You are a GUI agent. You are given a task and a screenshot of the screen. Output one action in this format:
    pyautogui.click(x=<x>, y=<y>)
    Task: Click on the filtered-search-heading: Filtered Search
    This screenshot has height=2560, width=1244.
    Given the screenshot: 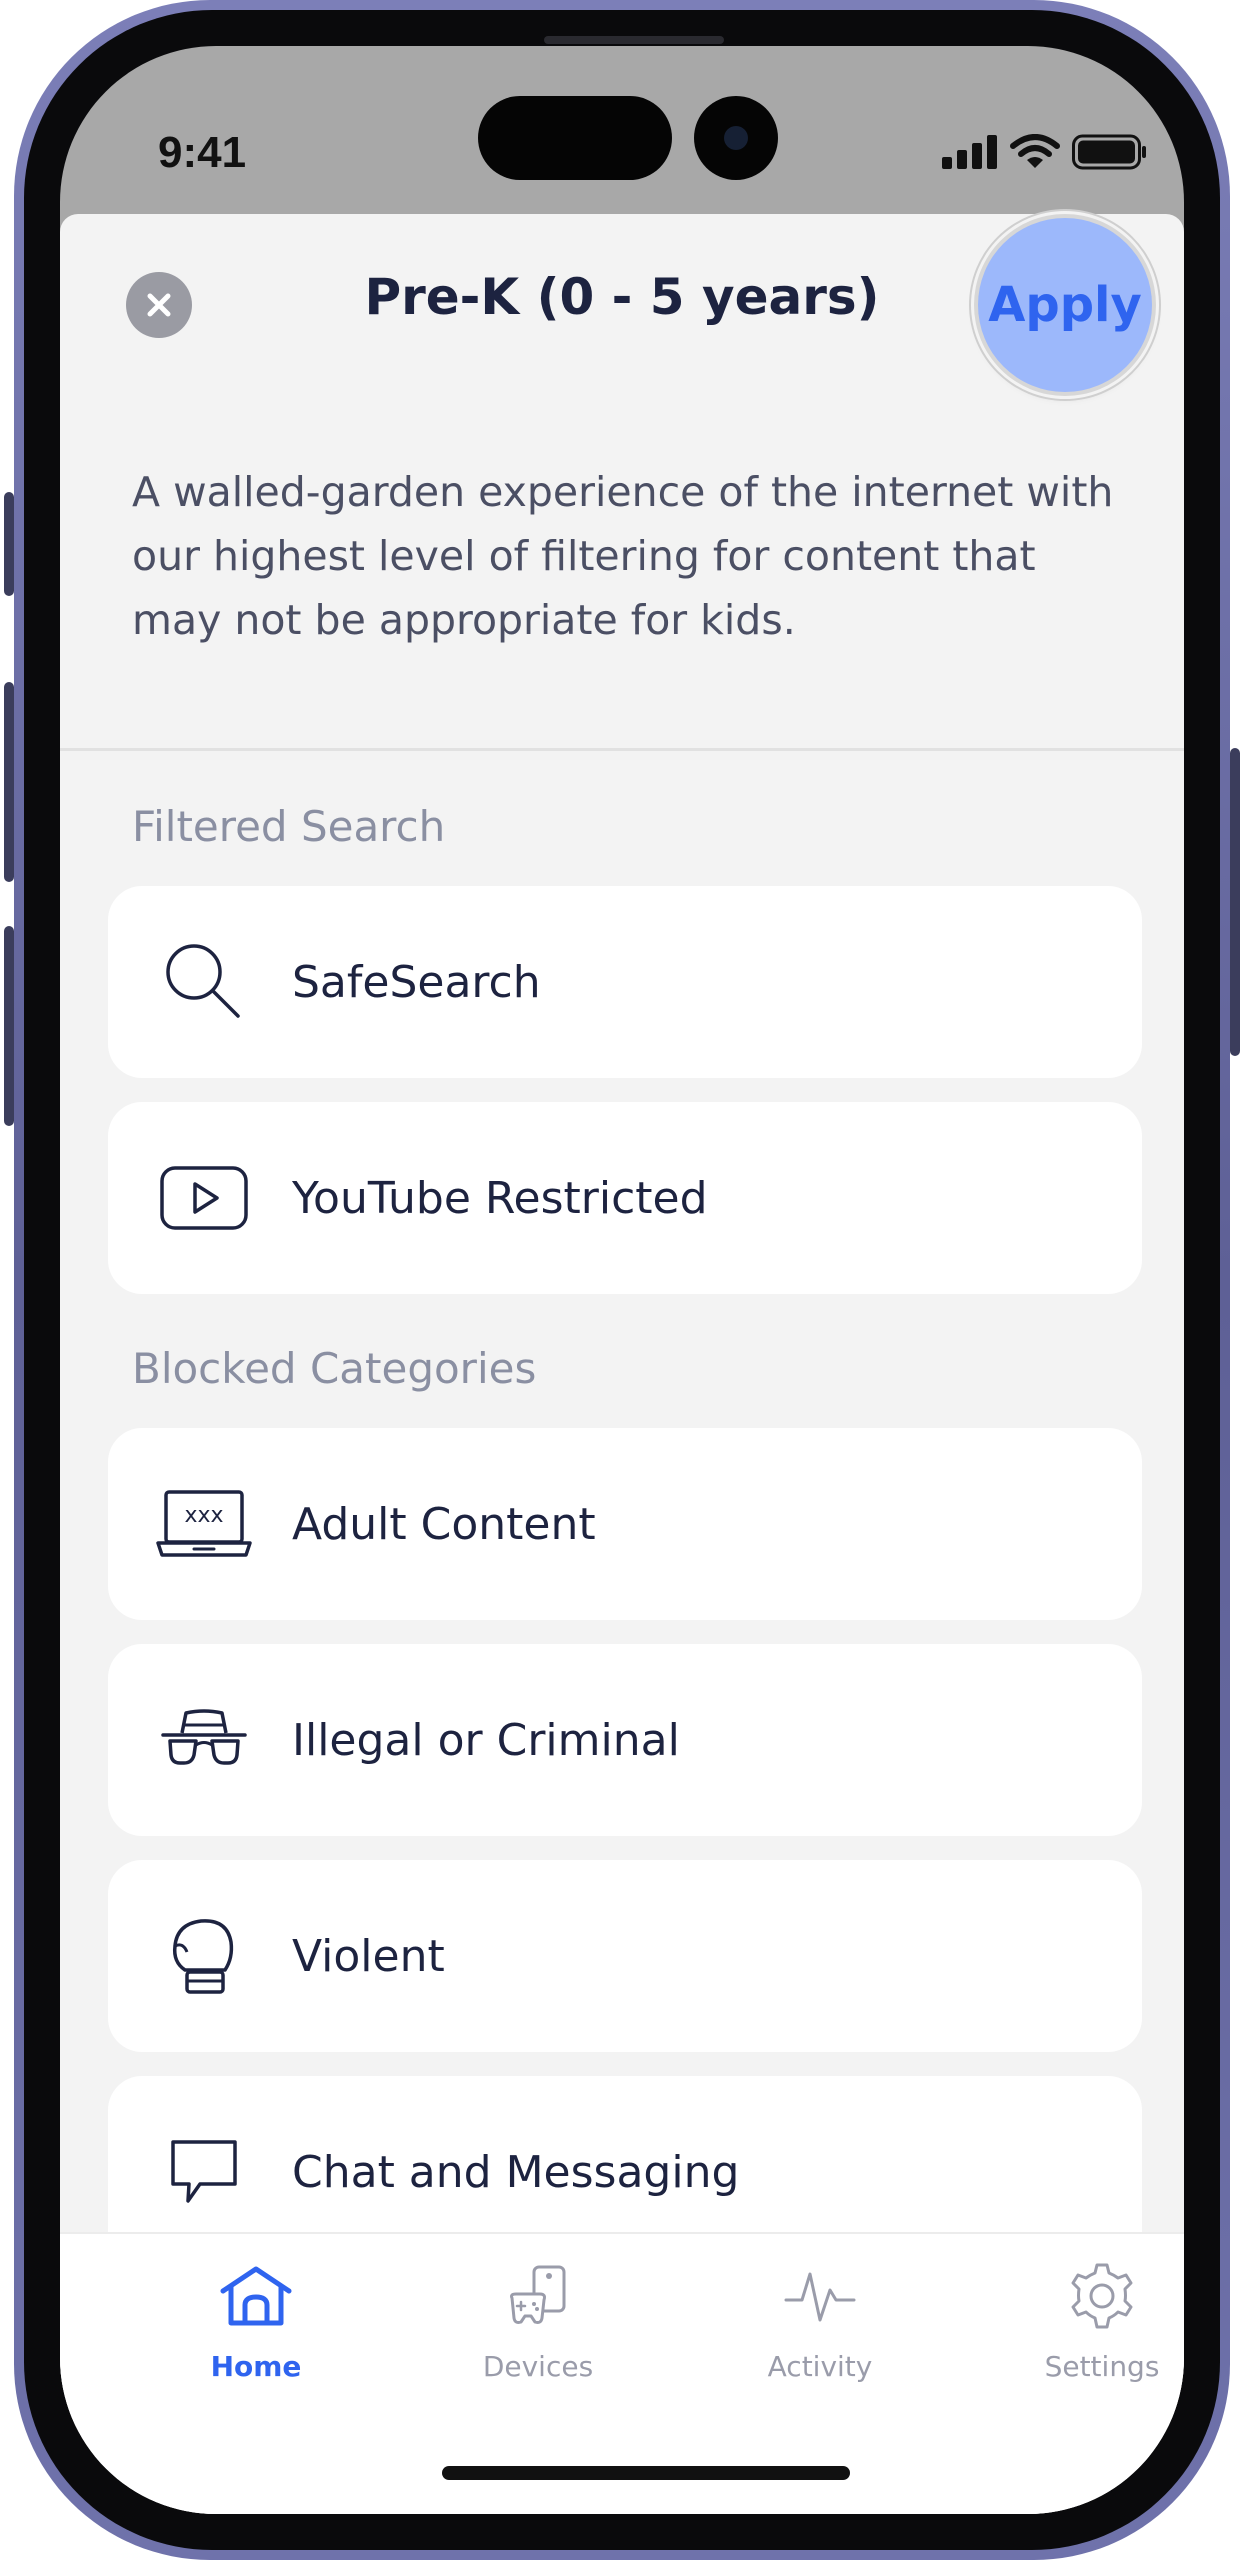 What is the action you would take?
    pyautogui.click(x=289, y=826)
    